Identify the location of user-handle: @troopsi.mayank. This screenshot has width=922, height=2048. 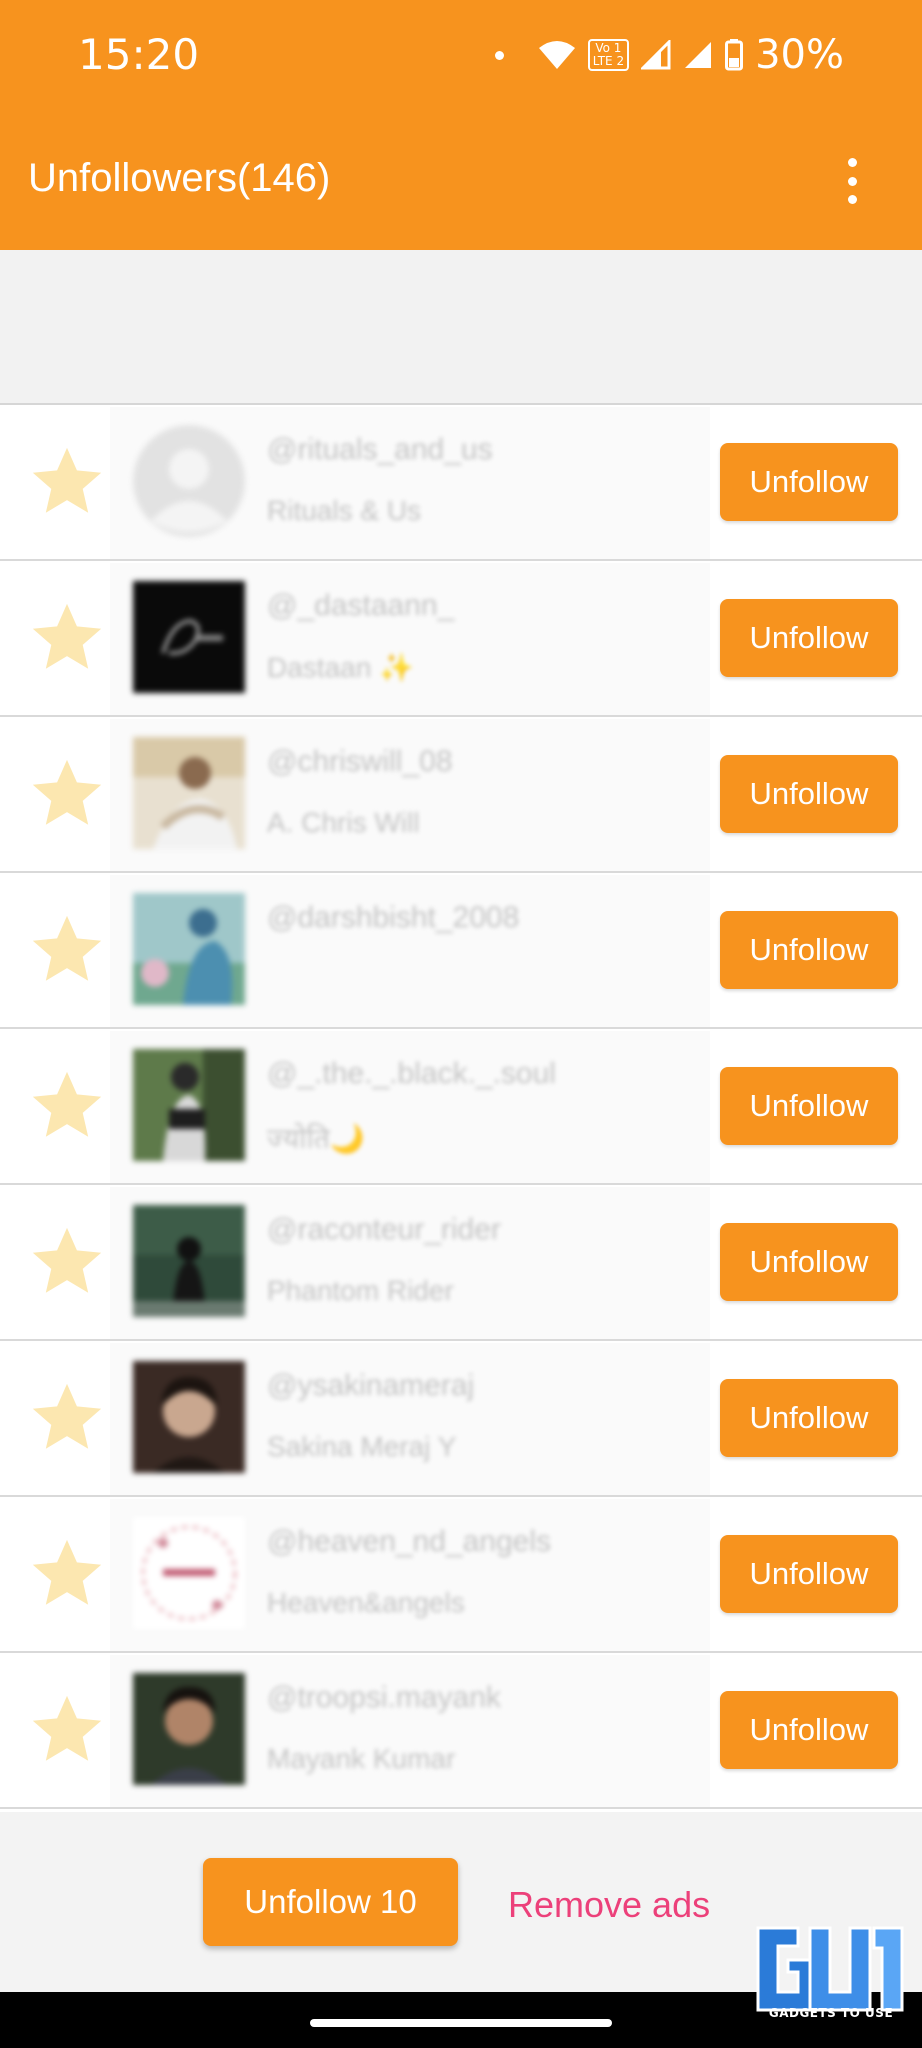
(384, 1697).